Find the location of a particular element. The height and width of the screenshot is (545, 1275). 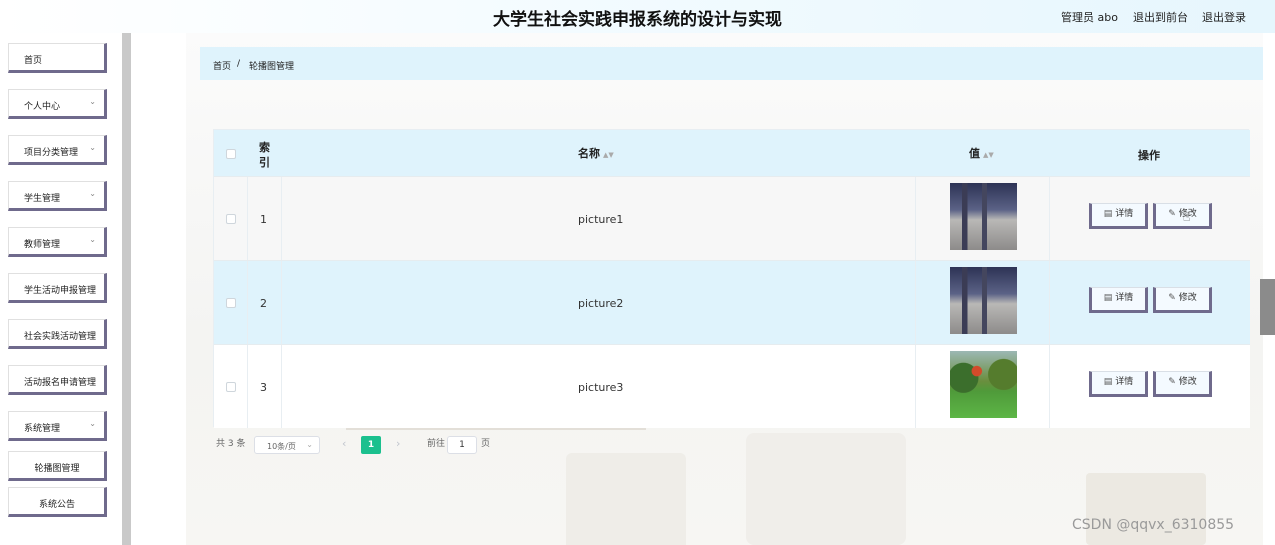

page-number-current: 1 is located at coordinates (371, 445).